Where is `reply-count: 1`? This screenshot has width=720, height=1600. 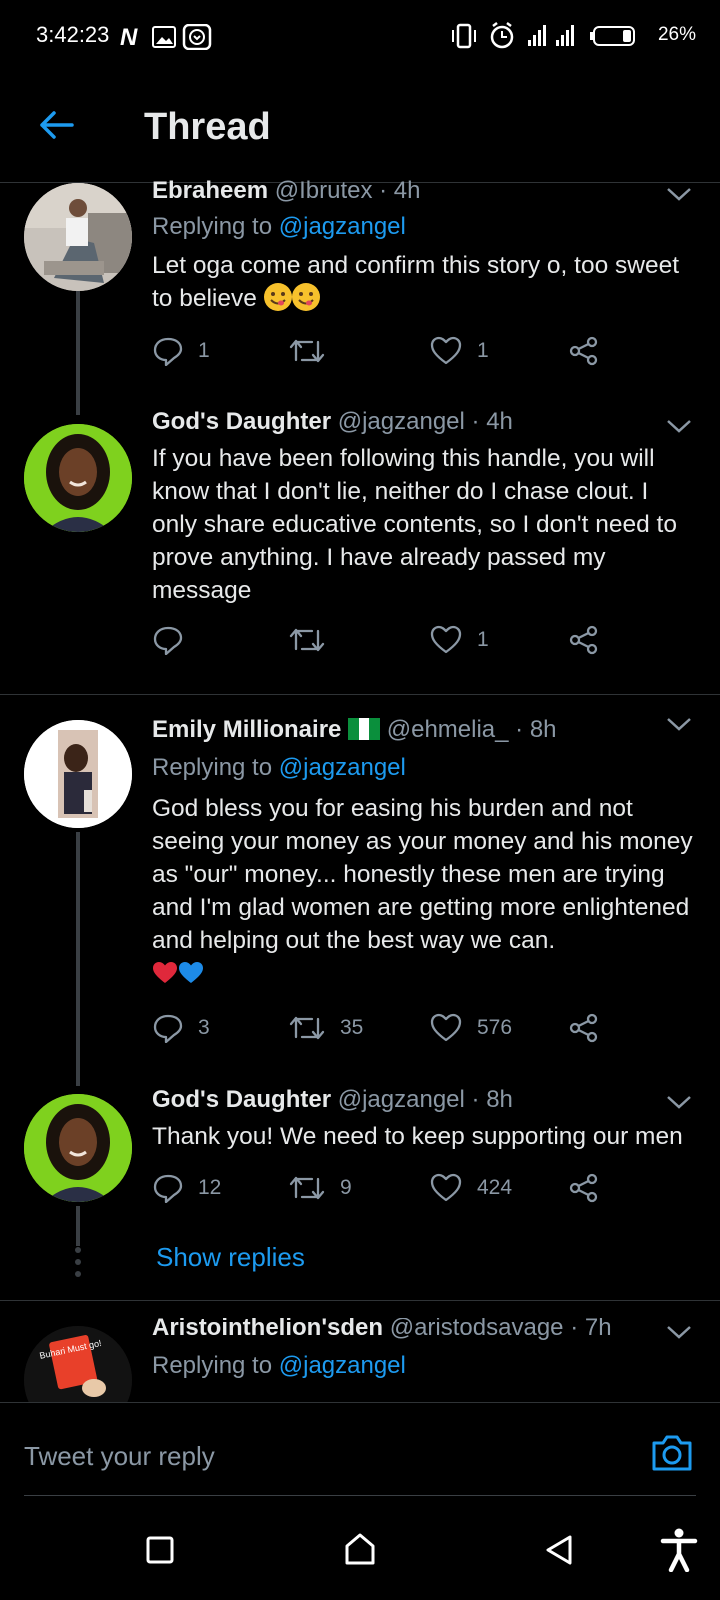 reply-count: 1 is located at coordinates (204, 350).